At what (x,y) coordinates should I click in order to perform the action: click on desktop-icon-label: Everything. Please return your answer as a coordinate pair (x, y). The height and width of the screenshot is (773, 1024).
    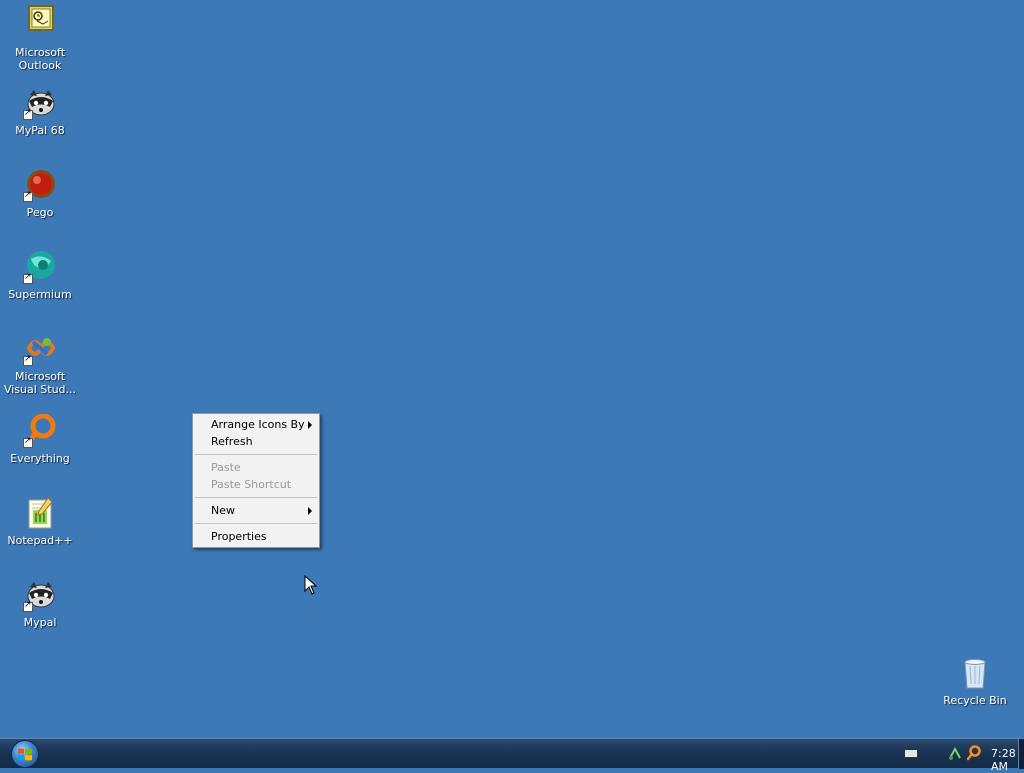
    Looking at the image, I should click on (40, 458).